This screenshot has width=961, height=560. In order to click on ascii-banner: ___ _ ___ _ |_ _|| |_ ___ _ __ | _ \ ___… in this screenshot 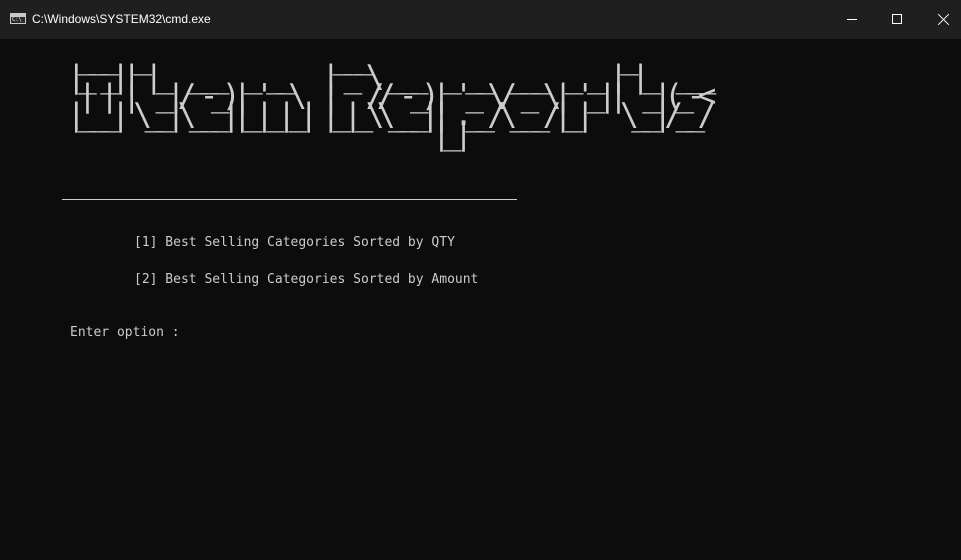, I will do `click(404, 96)`.